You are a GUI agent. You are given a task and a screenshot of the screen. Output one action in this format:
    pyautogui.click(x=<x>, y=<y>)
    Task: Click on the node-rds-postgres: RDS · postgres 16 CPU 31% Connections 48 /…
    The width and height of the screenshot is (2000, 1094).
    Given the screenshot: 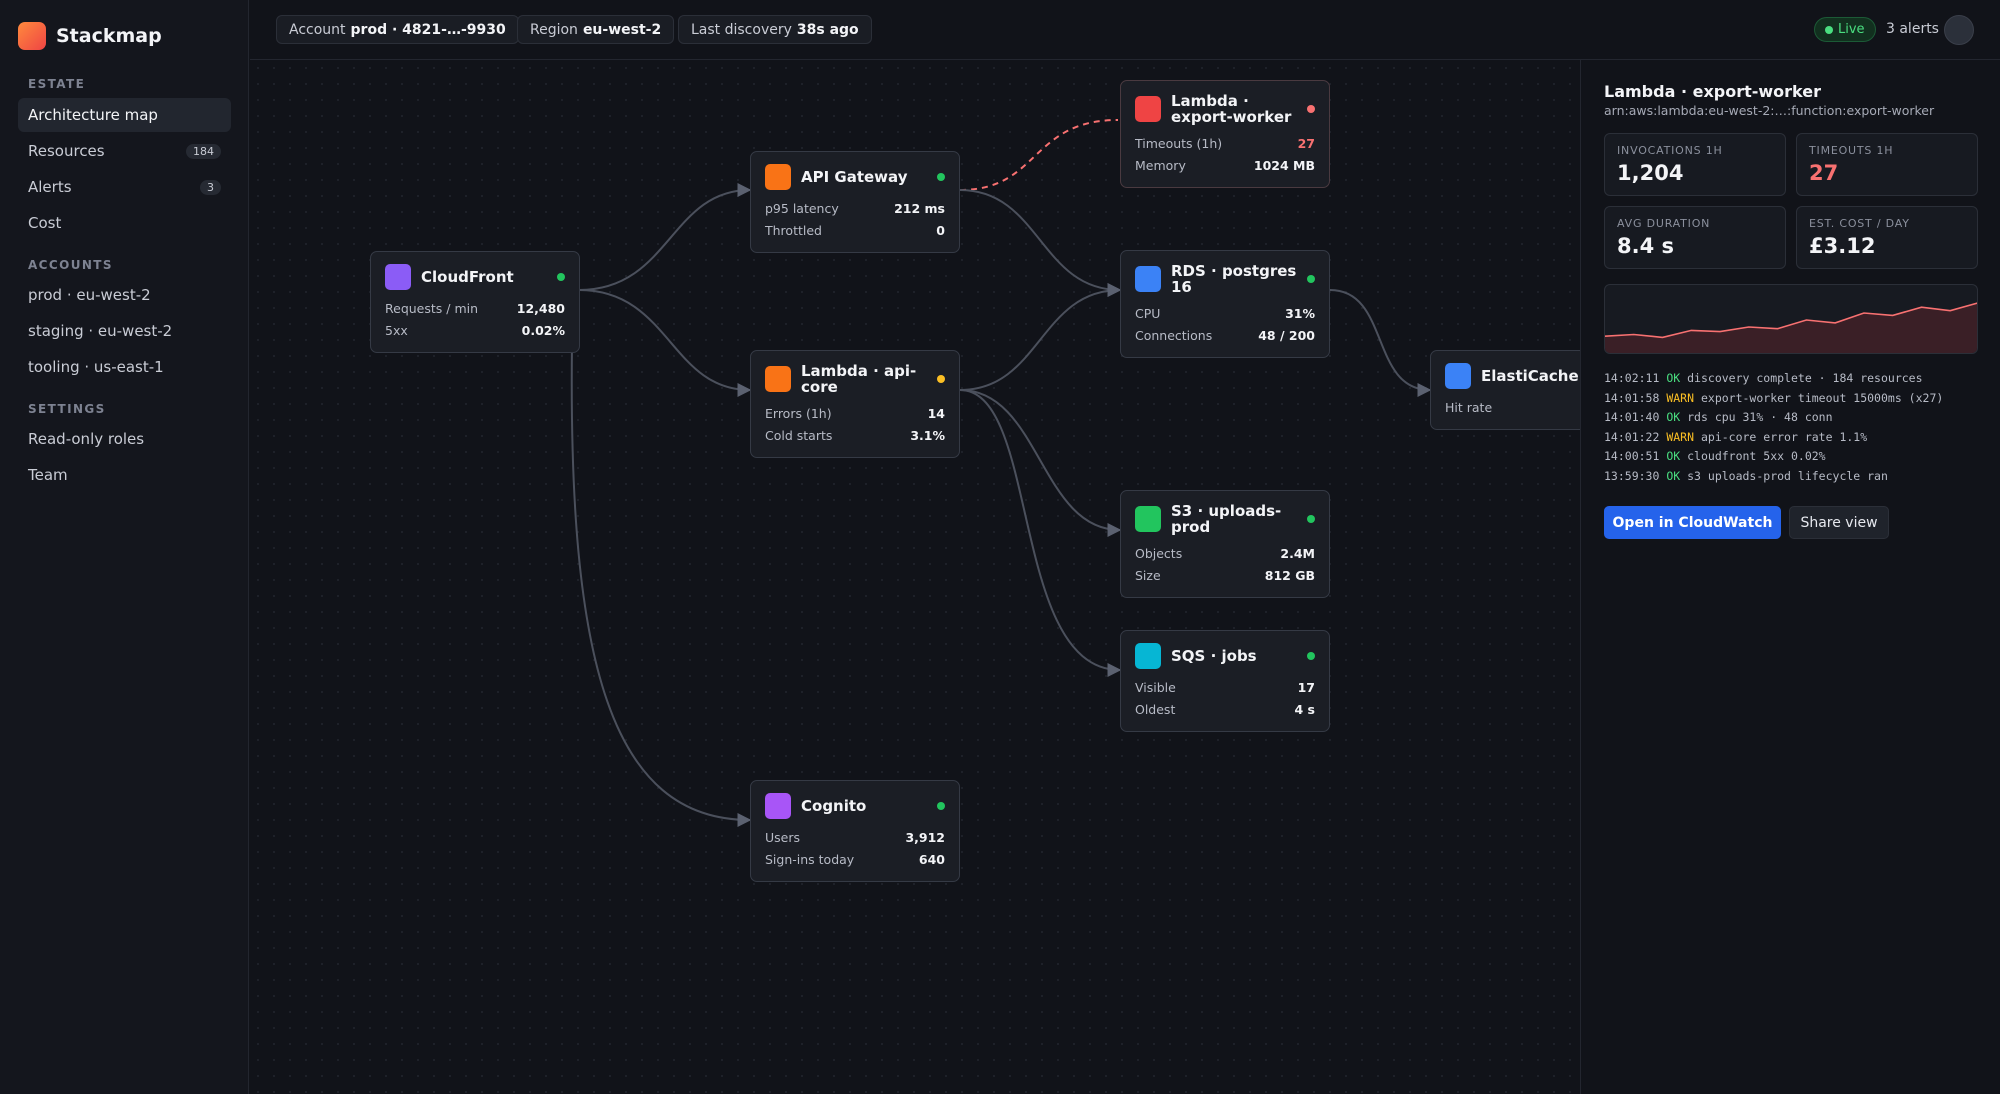 What is the action you would take?
    pyautogui.click(x=1225, y=304)
    